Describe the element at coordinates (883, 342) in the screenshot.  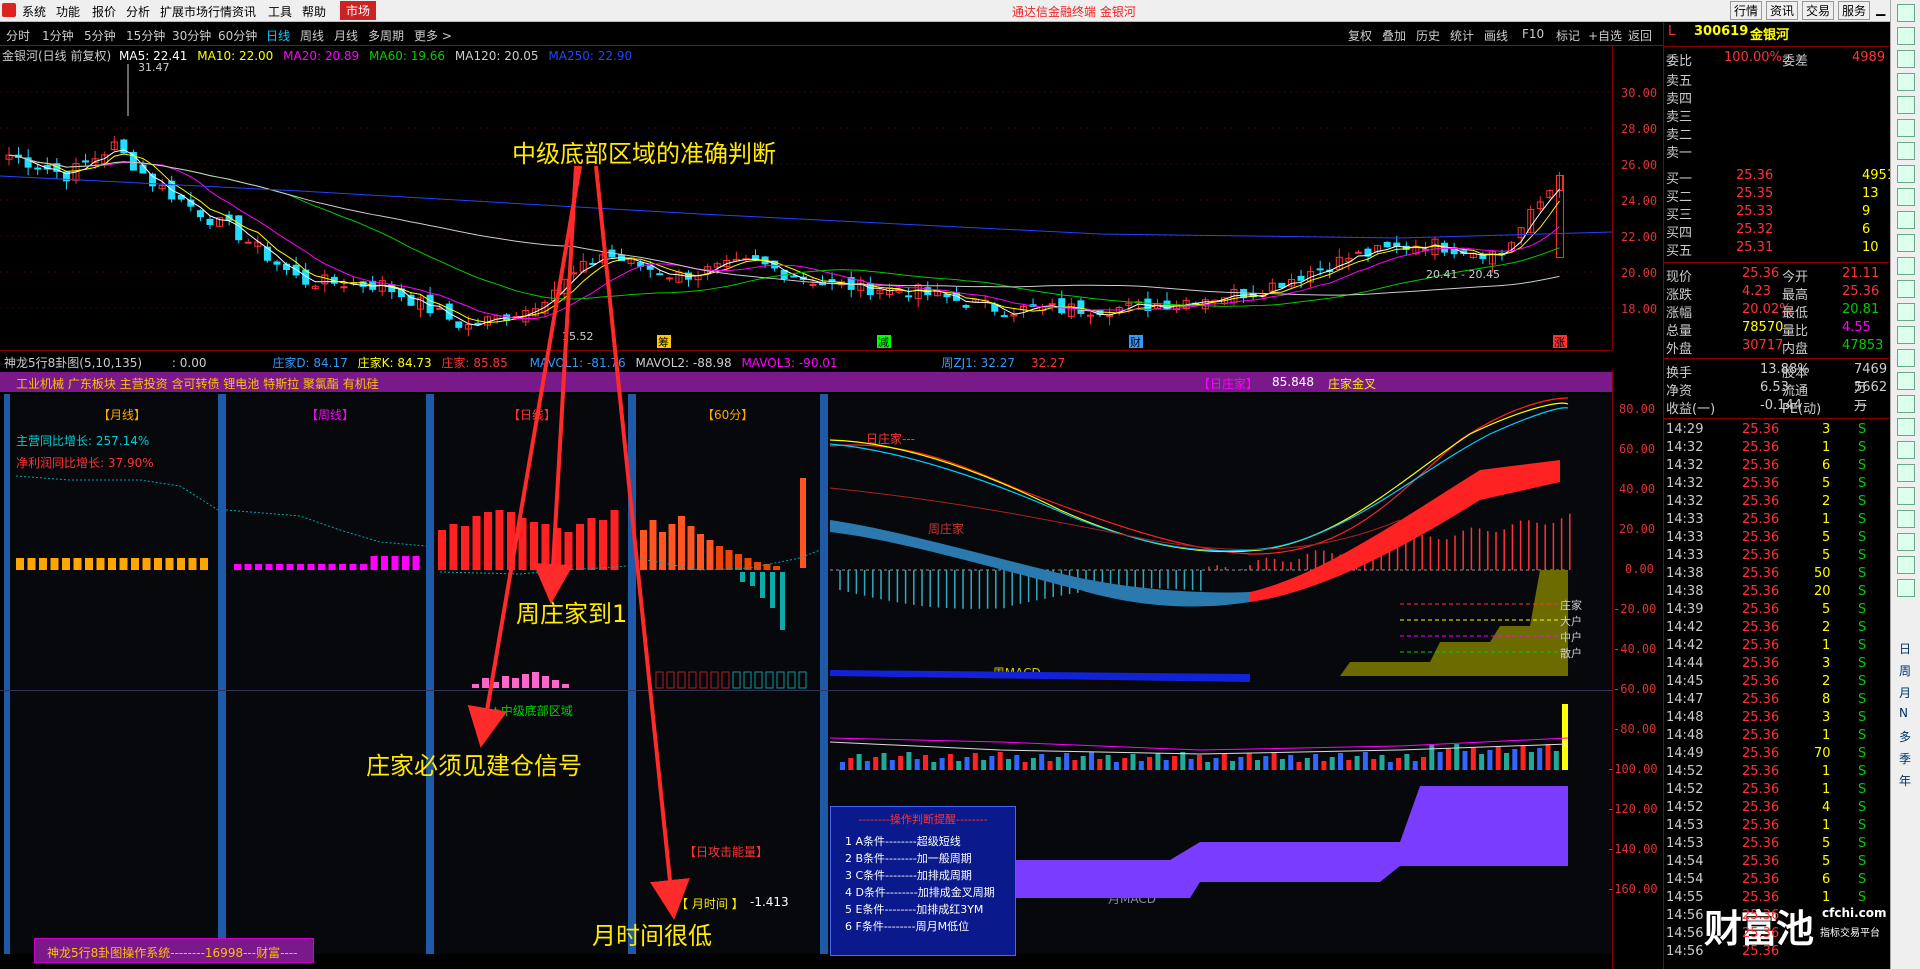
I see `event-marker: 减` at that location.